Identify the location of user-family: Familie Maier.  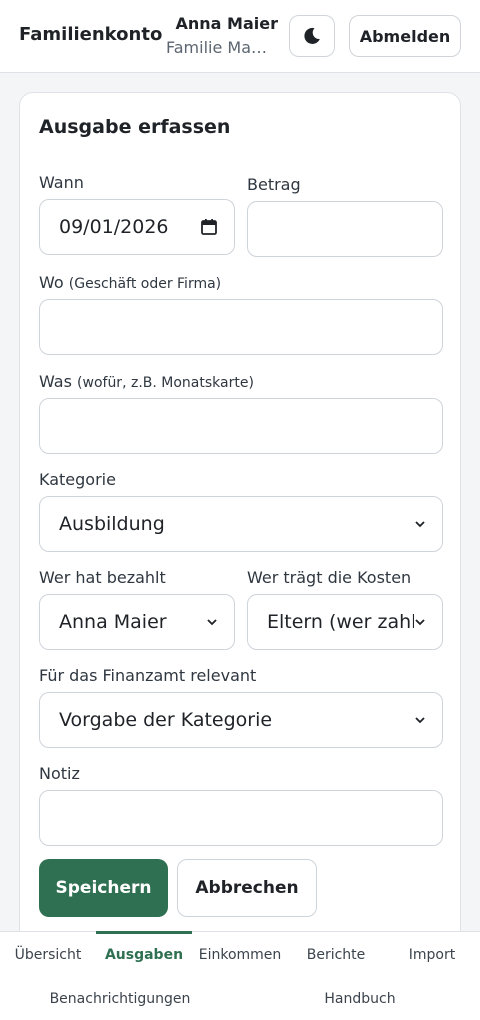
(218, 47).